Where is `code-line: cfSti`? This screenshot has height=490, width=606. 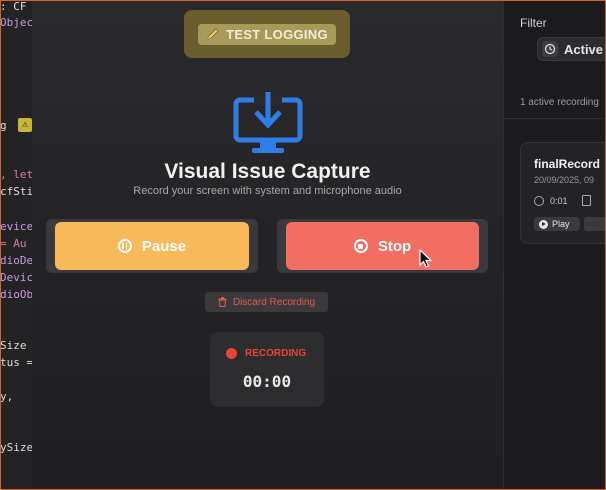 code-line: cfSti is located at coordinates (16, 191).